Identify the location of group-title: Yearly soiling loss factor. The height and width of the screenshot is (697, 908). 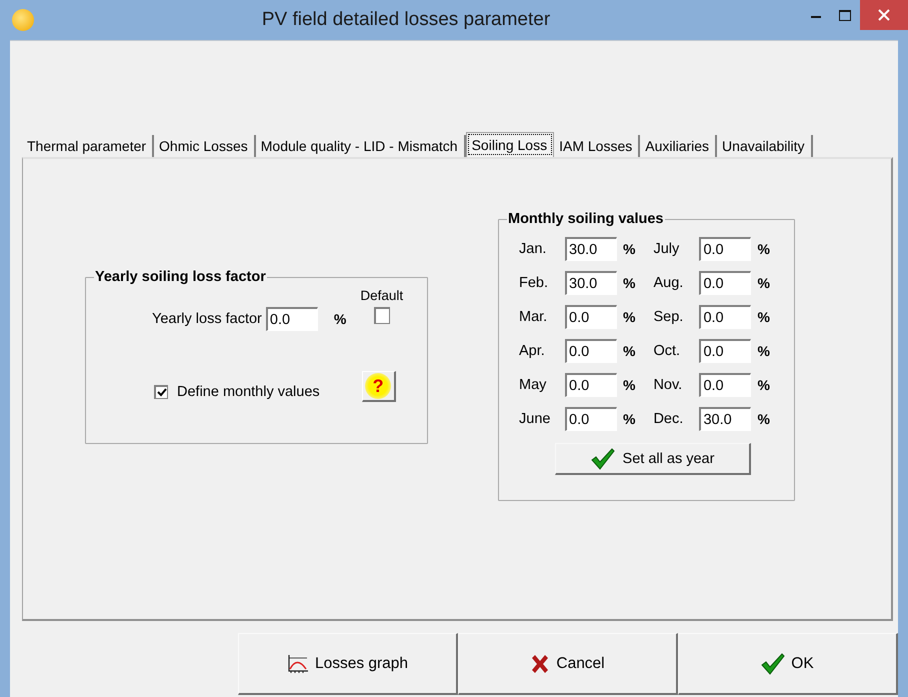
(180, 277).